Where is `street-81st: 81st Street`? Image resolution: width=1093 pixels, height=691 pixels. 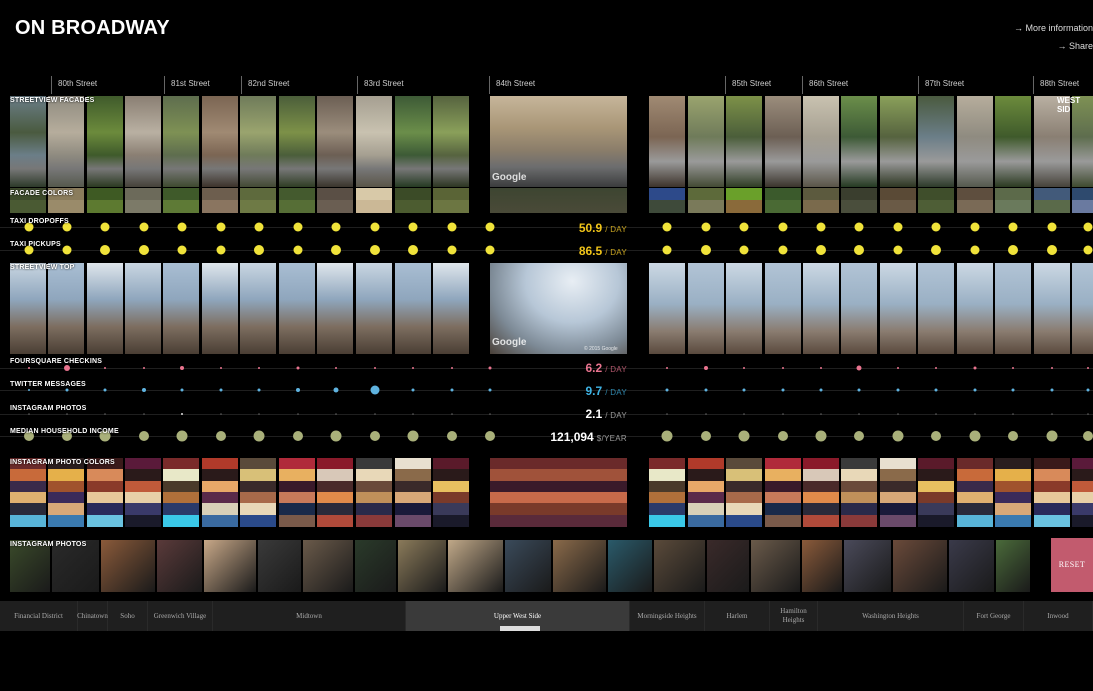 street-81st: 81st Street is located at coordinates (187, 85).